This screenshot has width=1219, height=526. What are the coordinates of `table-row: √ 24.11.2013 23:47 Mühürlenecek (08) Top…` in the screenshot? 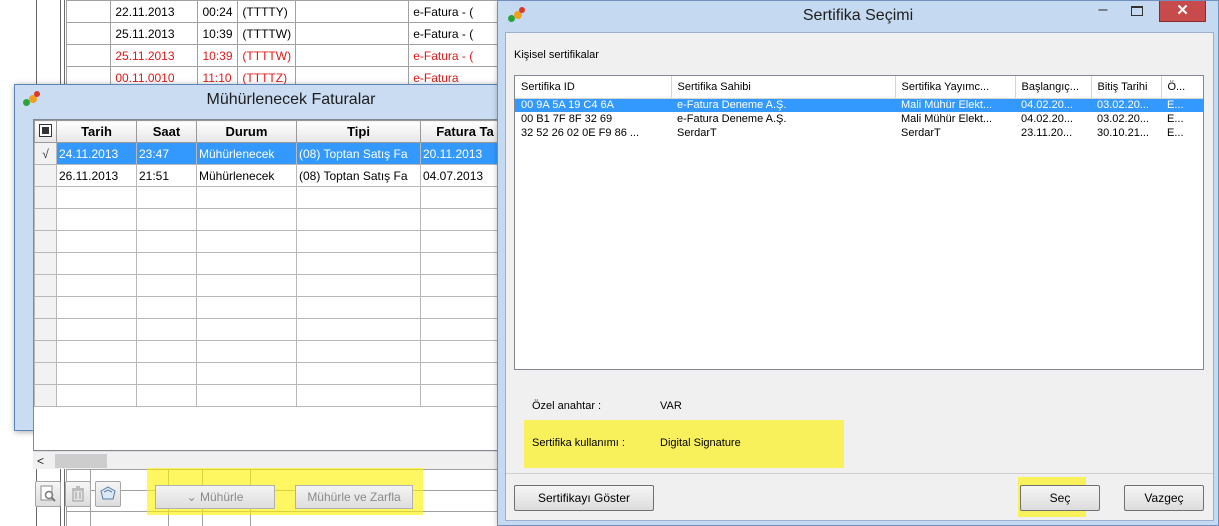 It's located at (270, 153).